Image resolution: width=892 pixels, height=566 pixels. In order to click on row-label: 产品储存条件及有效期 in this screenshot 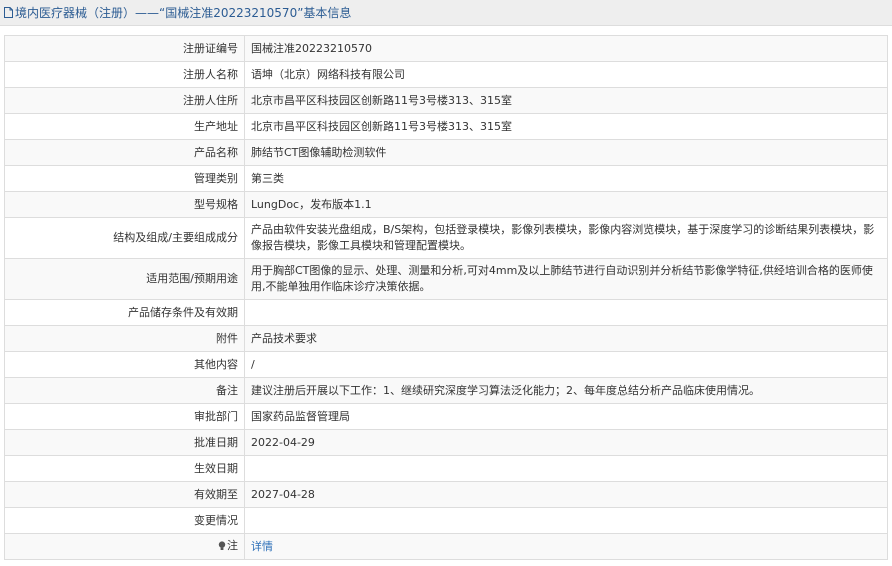, I will do `click(124, 312)`.